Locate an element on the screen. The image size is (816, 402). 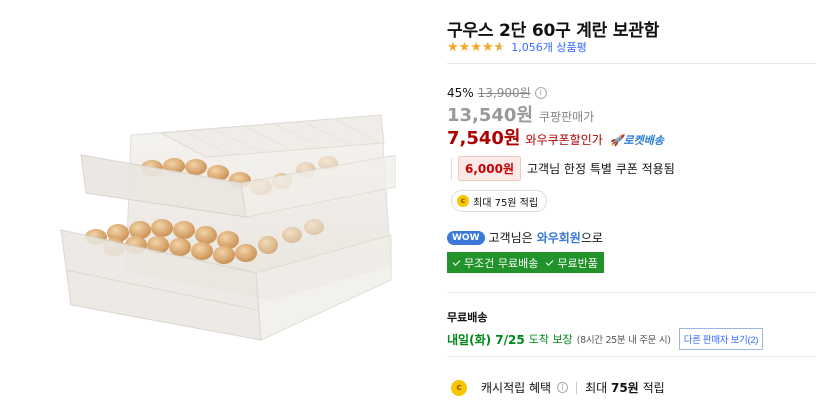
wow-badge: WOW is located at coordinates (466, 237).